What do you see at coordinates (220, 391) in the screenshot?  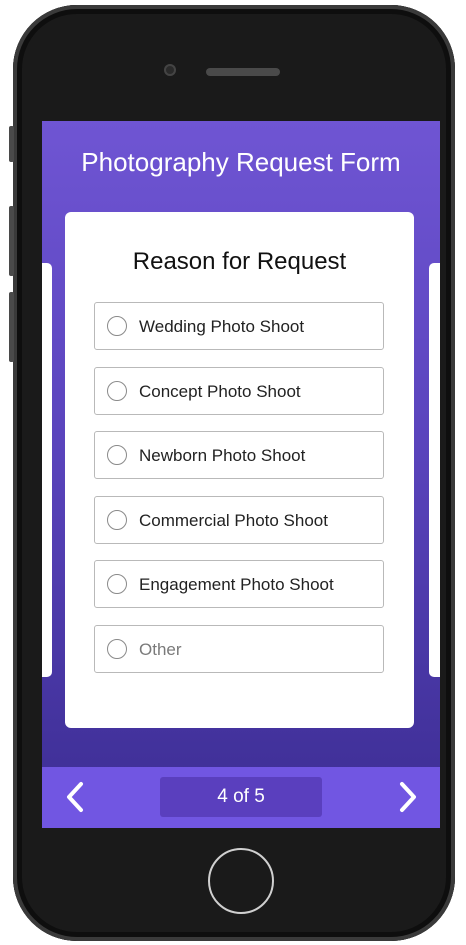 I see `option-label: Concept Photo Shoot` at bounding box center [220, 391].